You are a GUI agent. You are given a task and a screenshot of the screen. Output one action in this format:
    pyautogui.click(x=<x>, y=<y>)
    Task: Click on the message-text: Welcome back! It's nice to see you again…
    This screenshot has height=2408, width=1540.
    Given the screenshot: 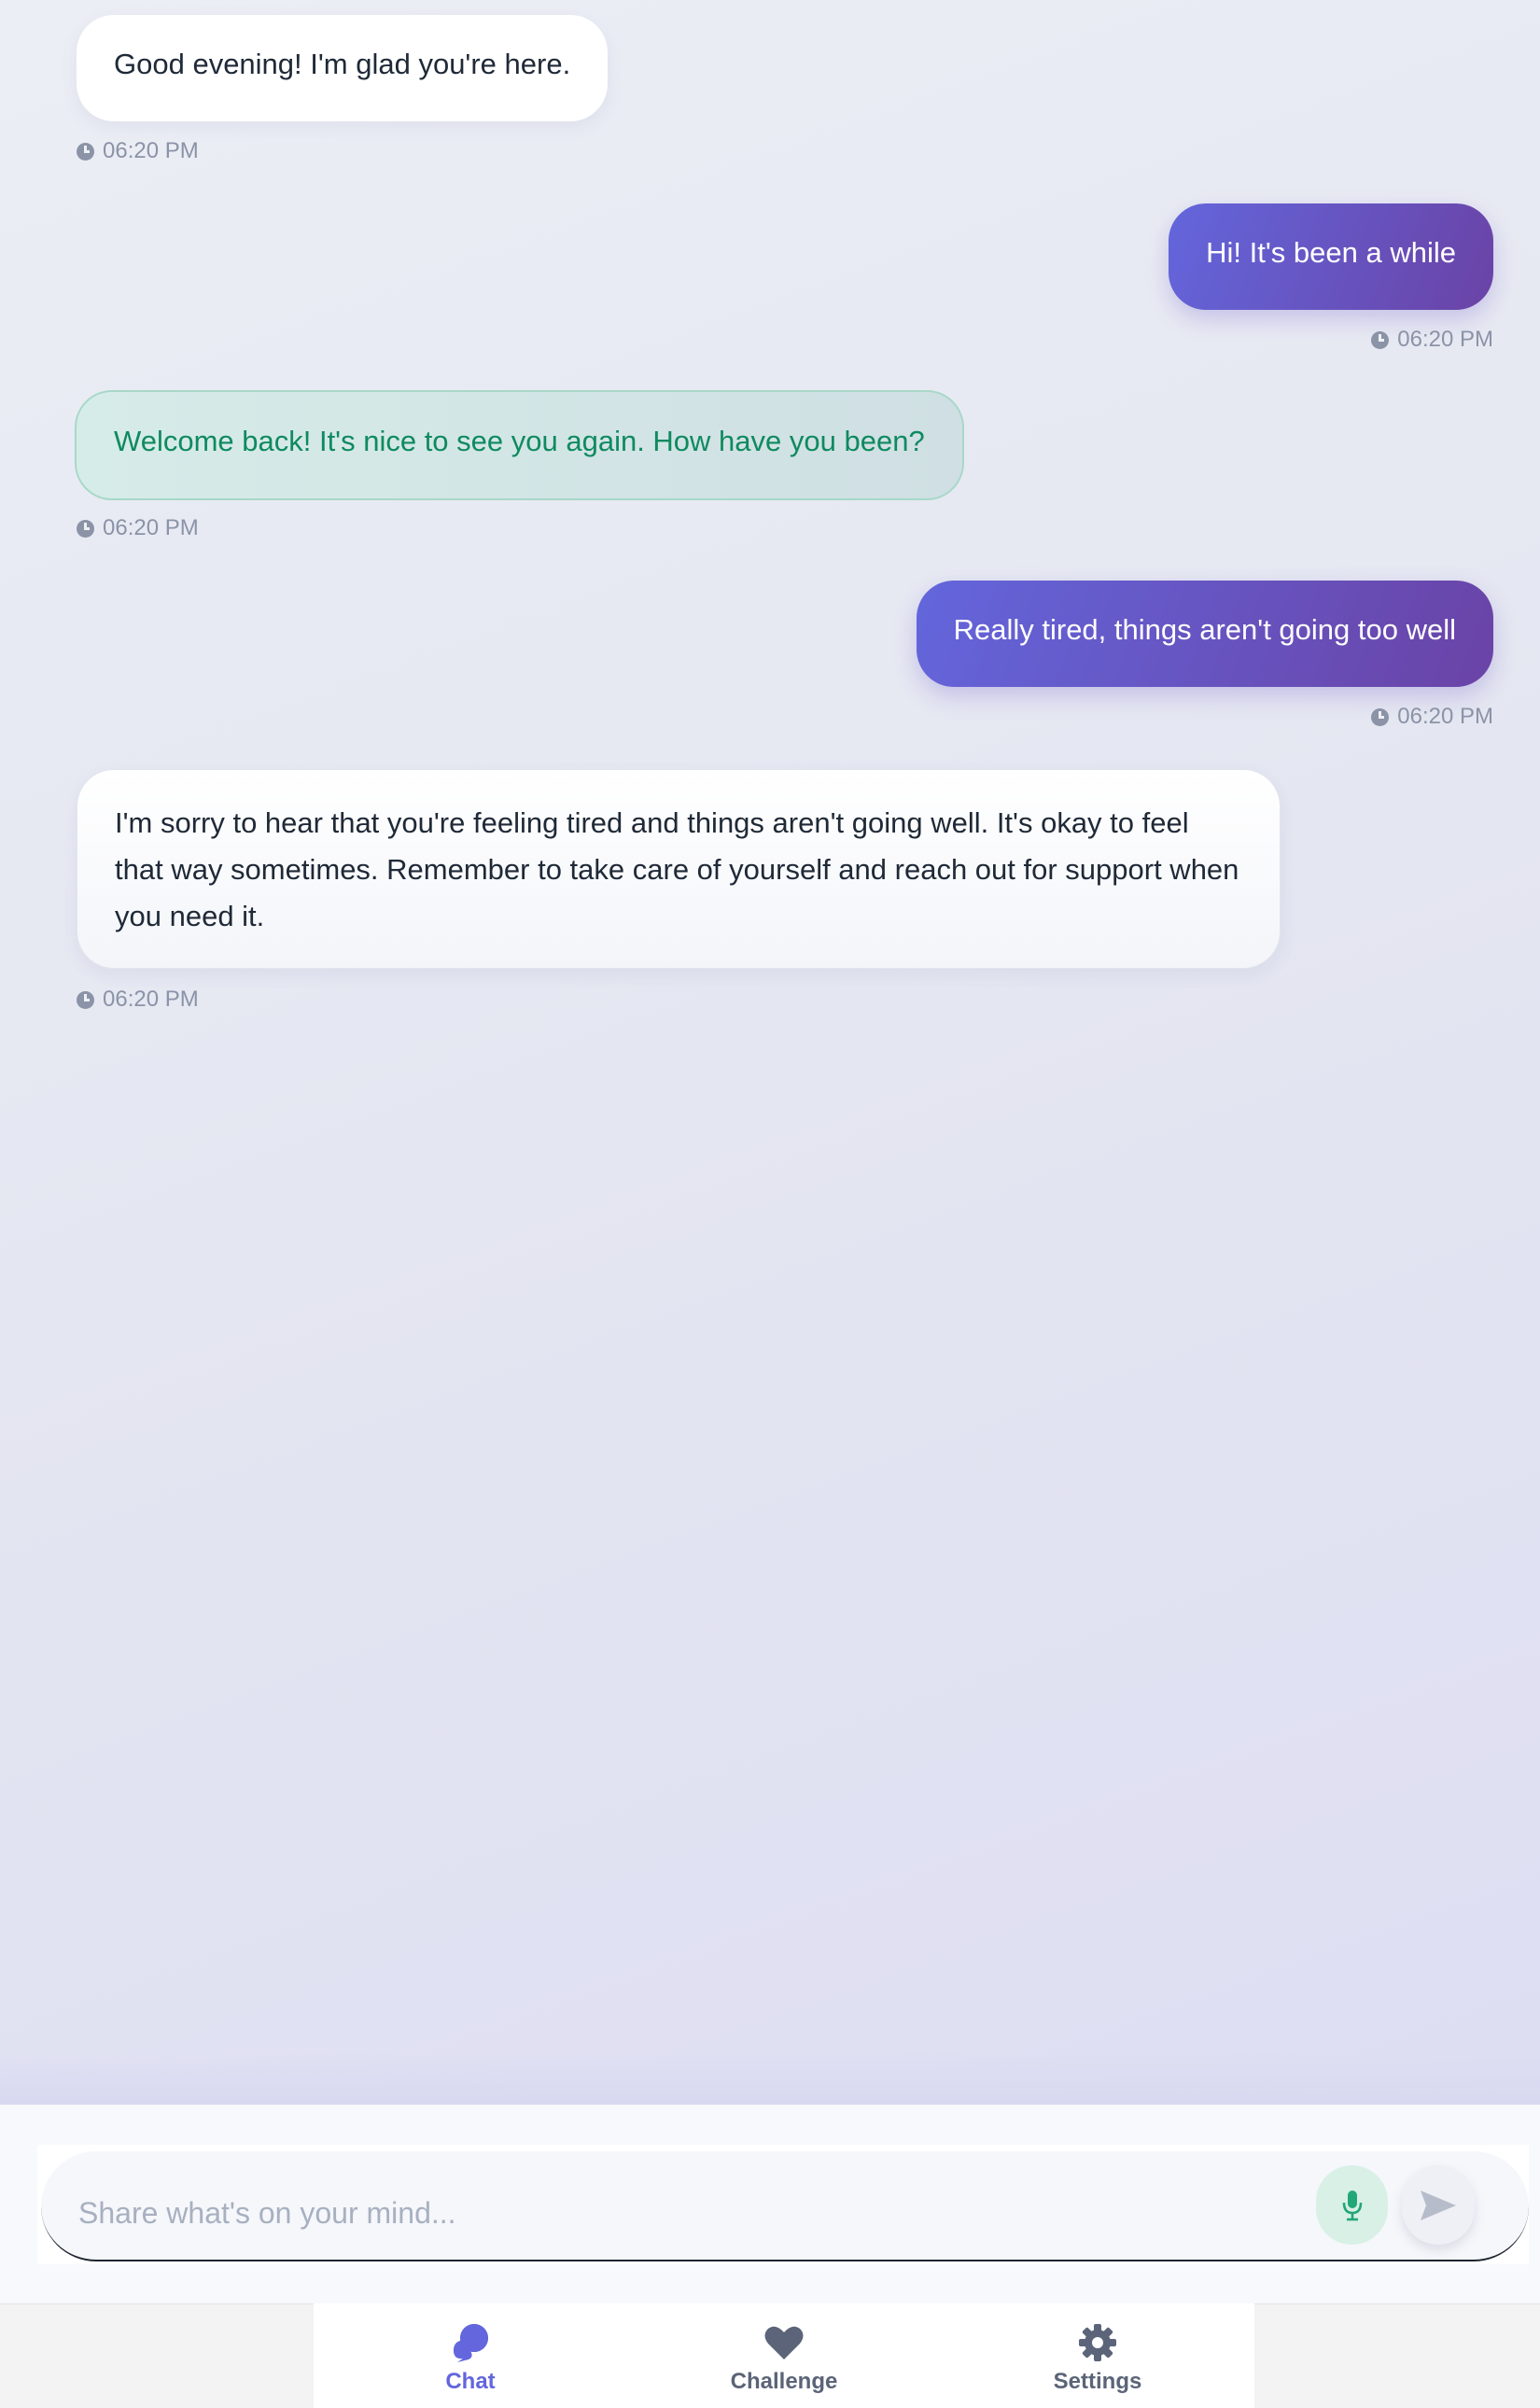 What is the action you would take?
    pyautogui.click(x=519, y=441)
    